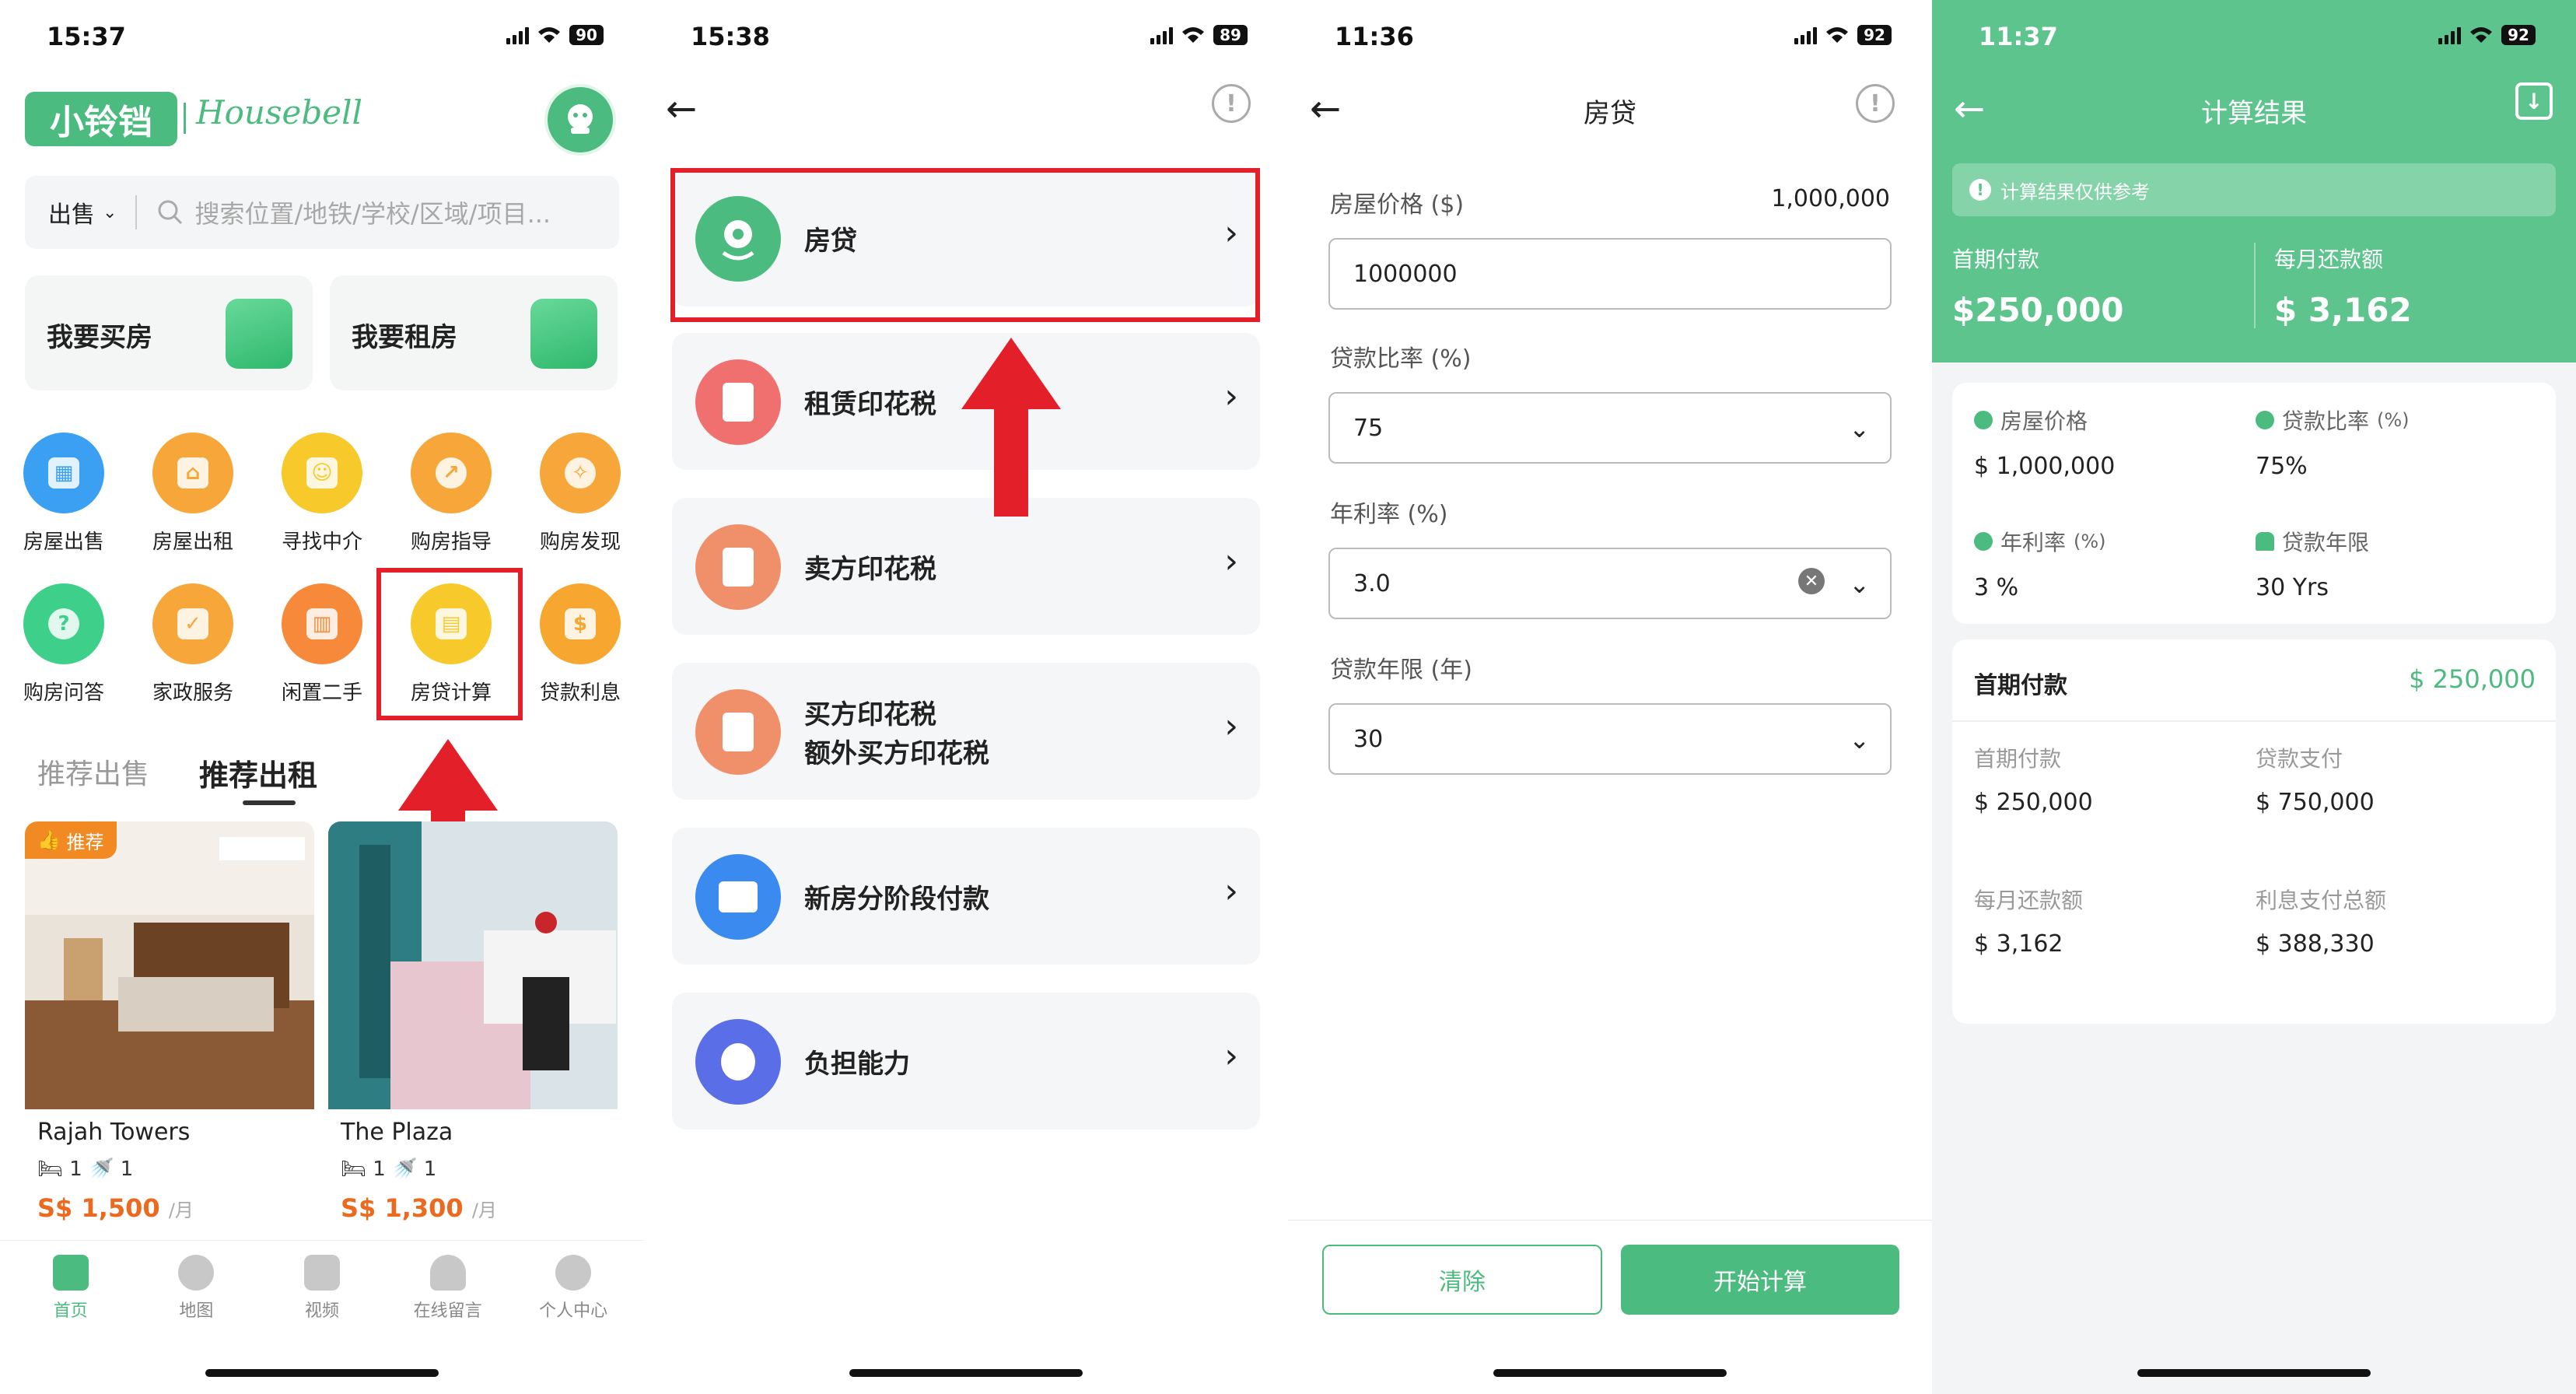 This screenshot has width=2576, height=1394. I want to click on detail-monthly-value: $ 3,162, so click(2018, 944).